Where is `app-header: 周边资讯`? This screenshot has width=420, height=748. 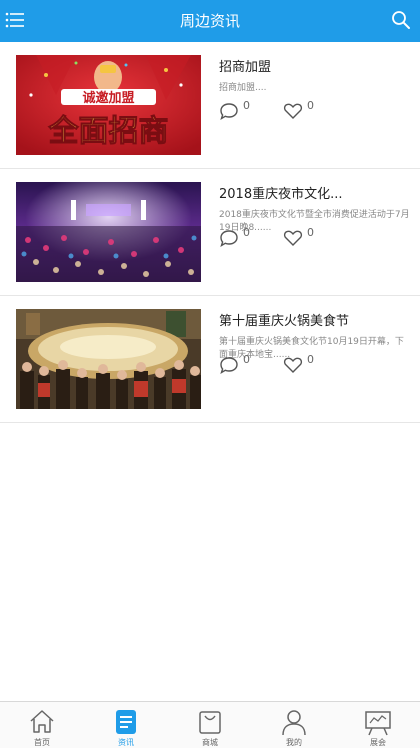
app-header: 周边资讯 is located at coordinates (210, 21).